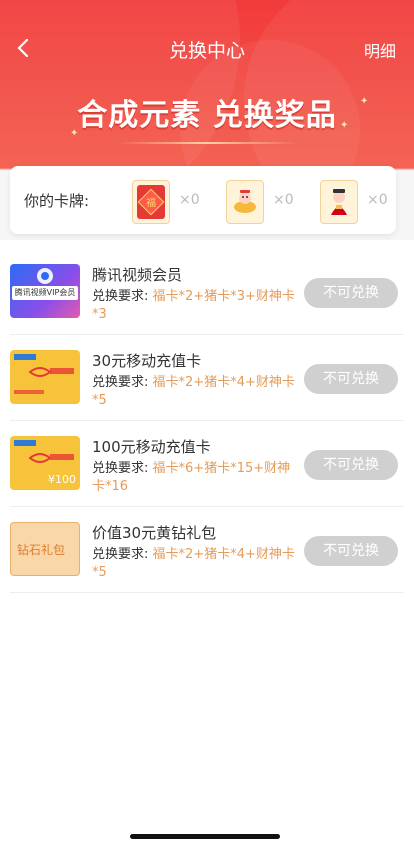  What do you see at coordinates (380, 50) in the screenshot?
I see `detail-link: 明细` at bounding box center [380, 50].